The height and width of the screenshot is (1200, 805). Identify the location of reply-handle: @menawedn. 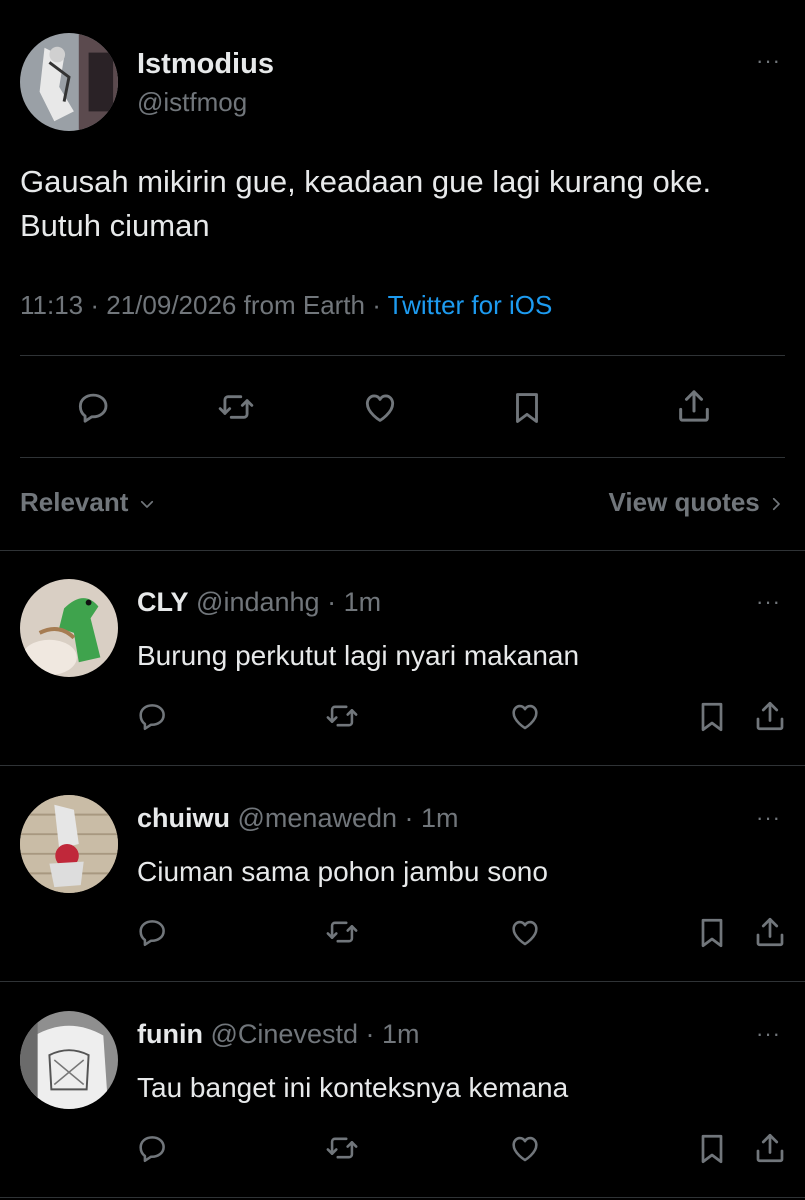
(318, 818).